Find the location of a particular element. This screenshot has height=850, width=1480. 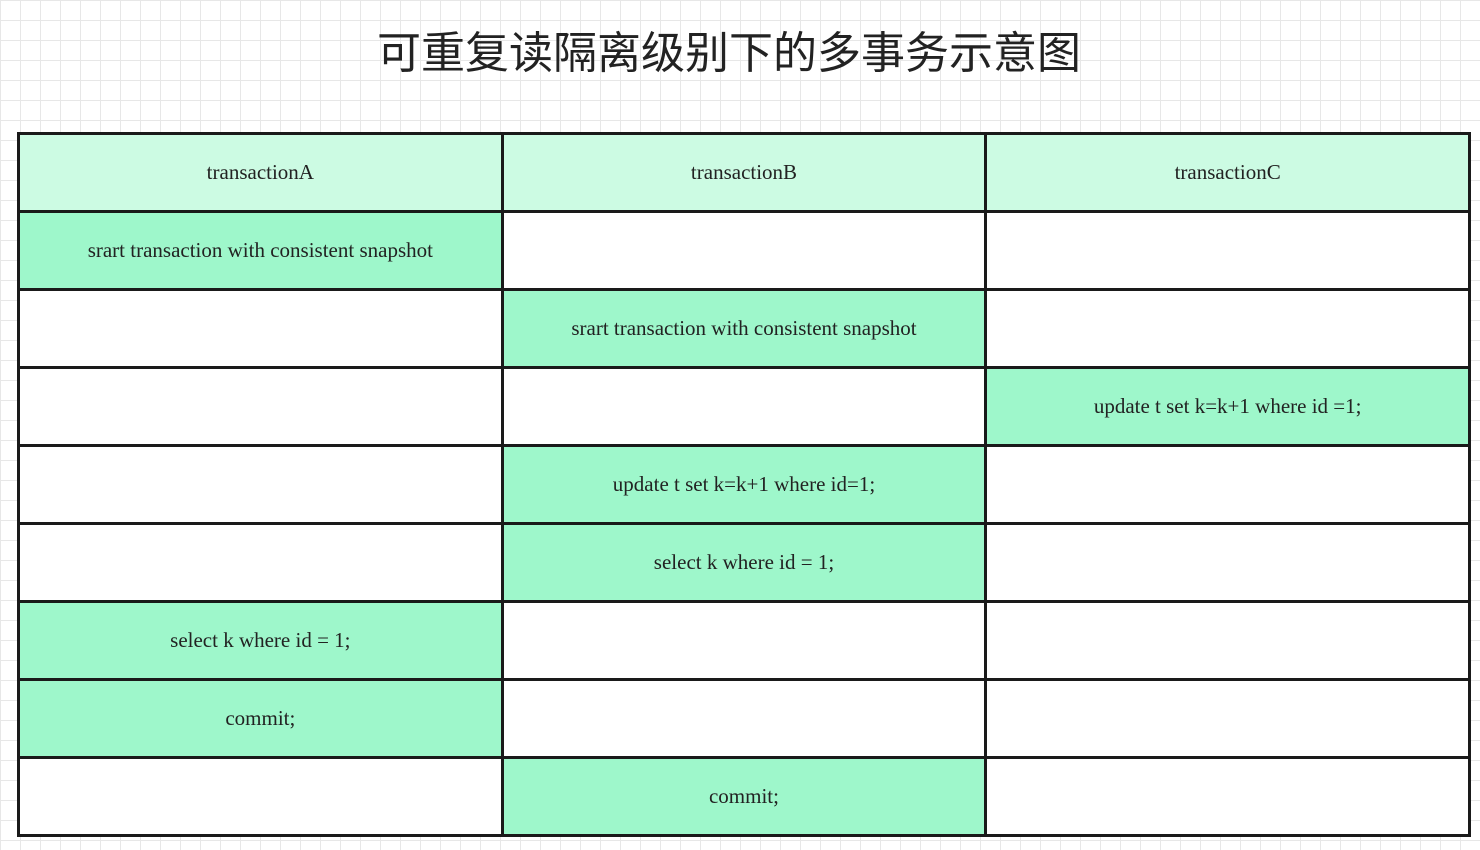

step-4-transaction-c is located at coordinates (1227, 484).